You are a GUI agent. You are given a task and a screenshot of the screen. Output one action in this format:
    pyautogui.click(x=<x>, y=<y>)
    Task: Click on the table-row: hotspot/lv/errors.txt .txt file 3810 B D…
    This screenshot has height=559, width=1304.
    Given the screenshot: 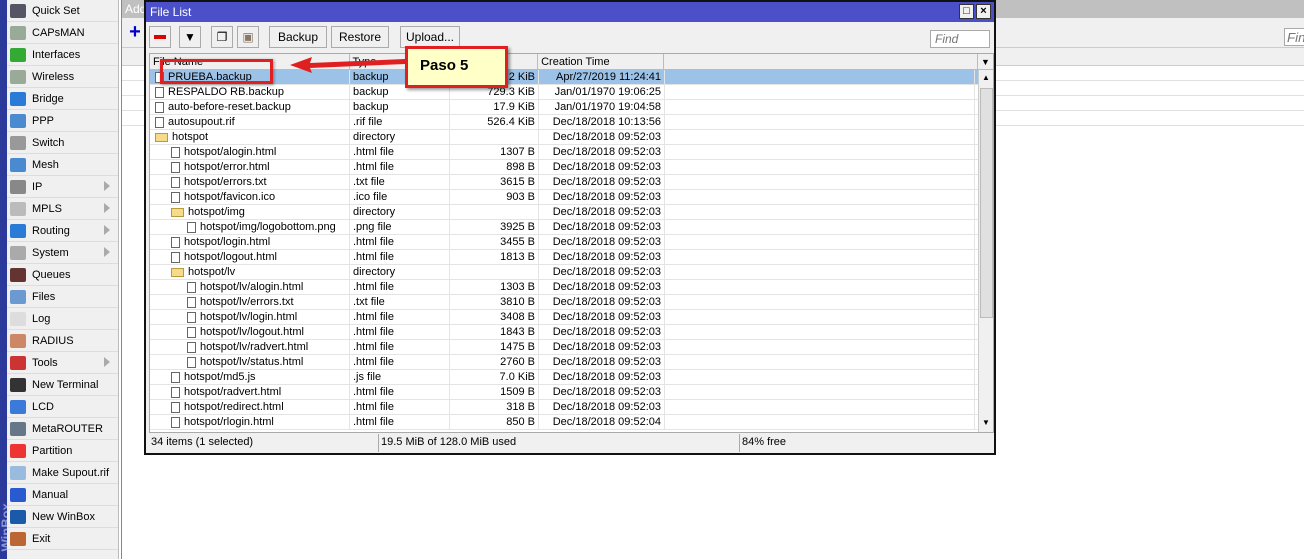 What is the action you would take?
    pyautogui.click(x=571, y=302)
    